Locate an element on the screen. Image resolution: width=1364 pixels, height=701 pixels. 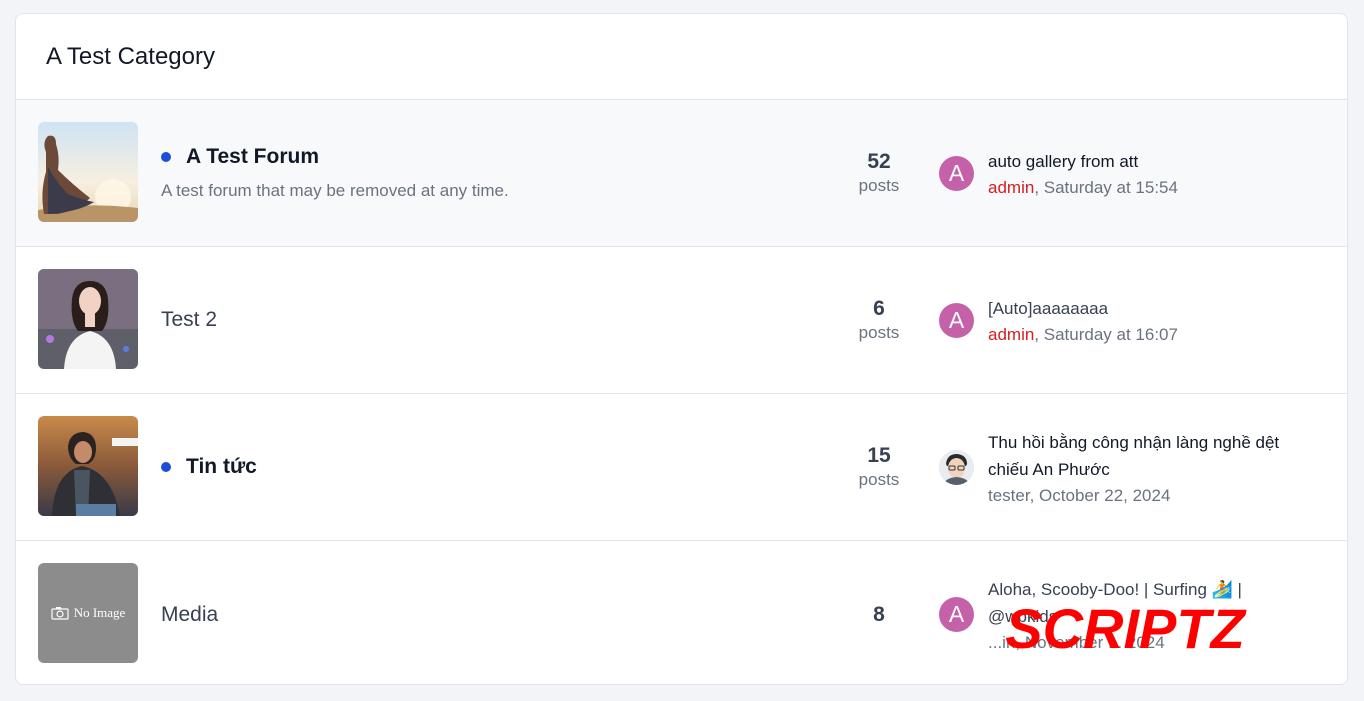
news-image is located at coordinates (88, 466).